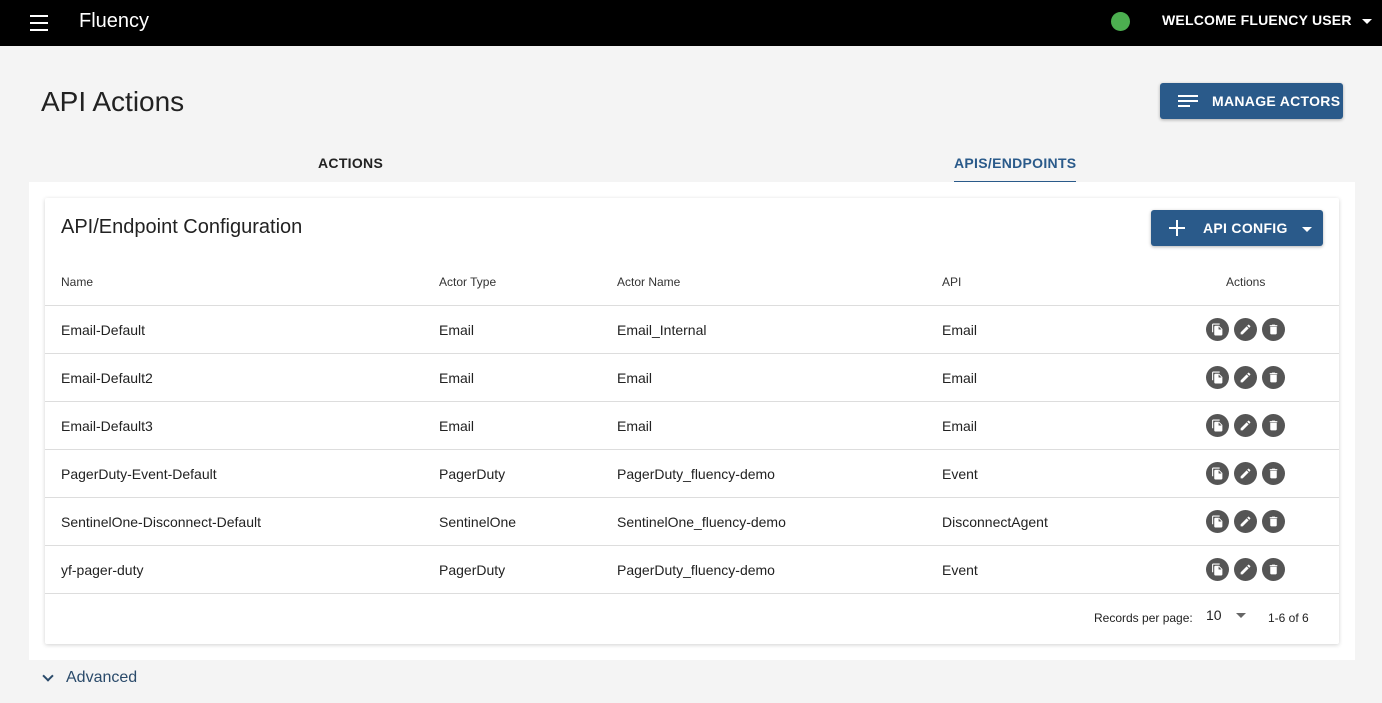  I want to click on cell-actor-name: SentinelOne_fluency-demo, so click(701, 522).